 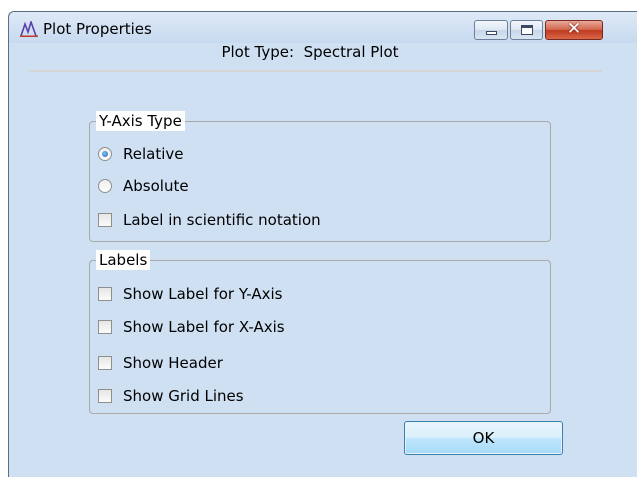 I want to click on plot-type-value: Spectral Plot, so click(x=351, y=52).